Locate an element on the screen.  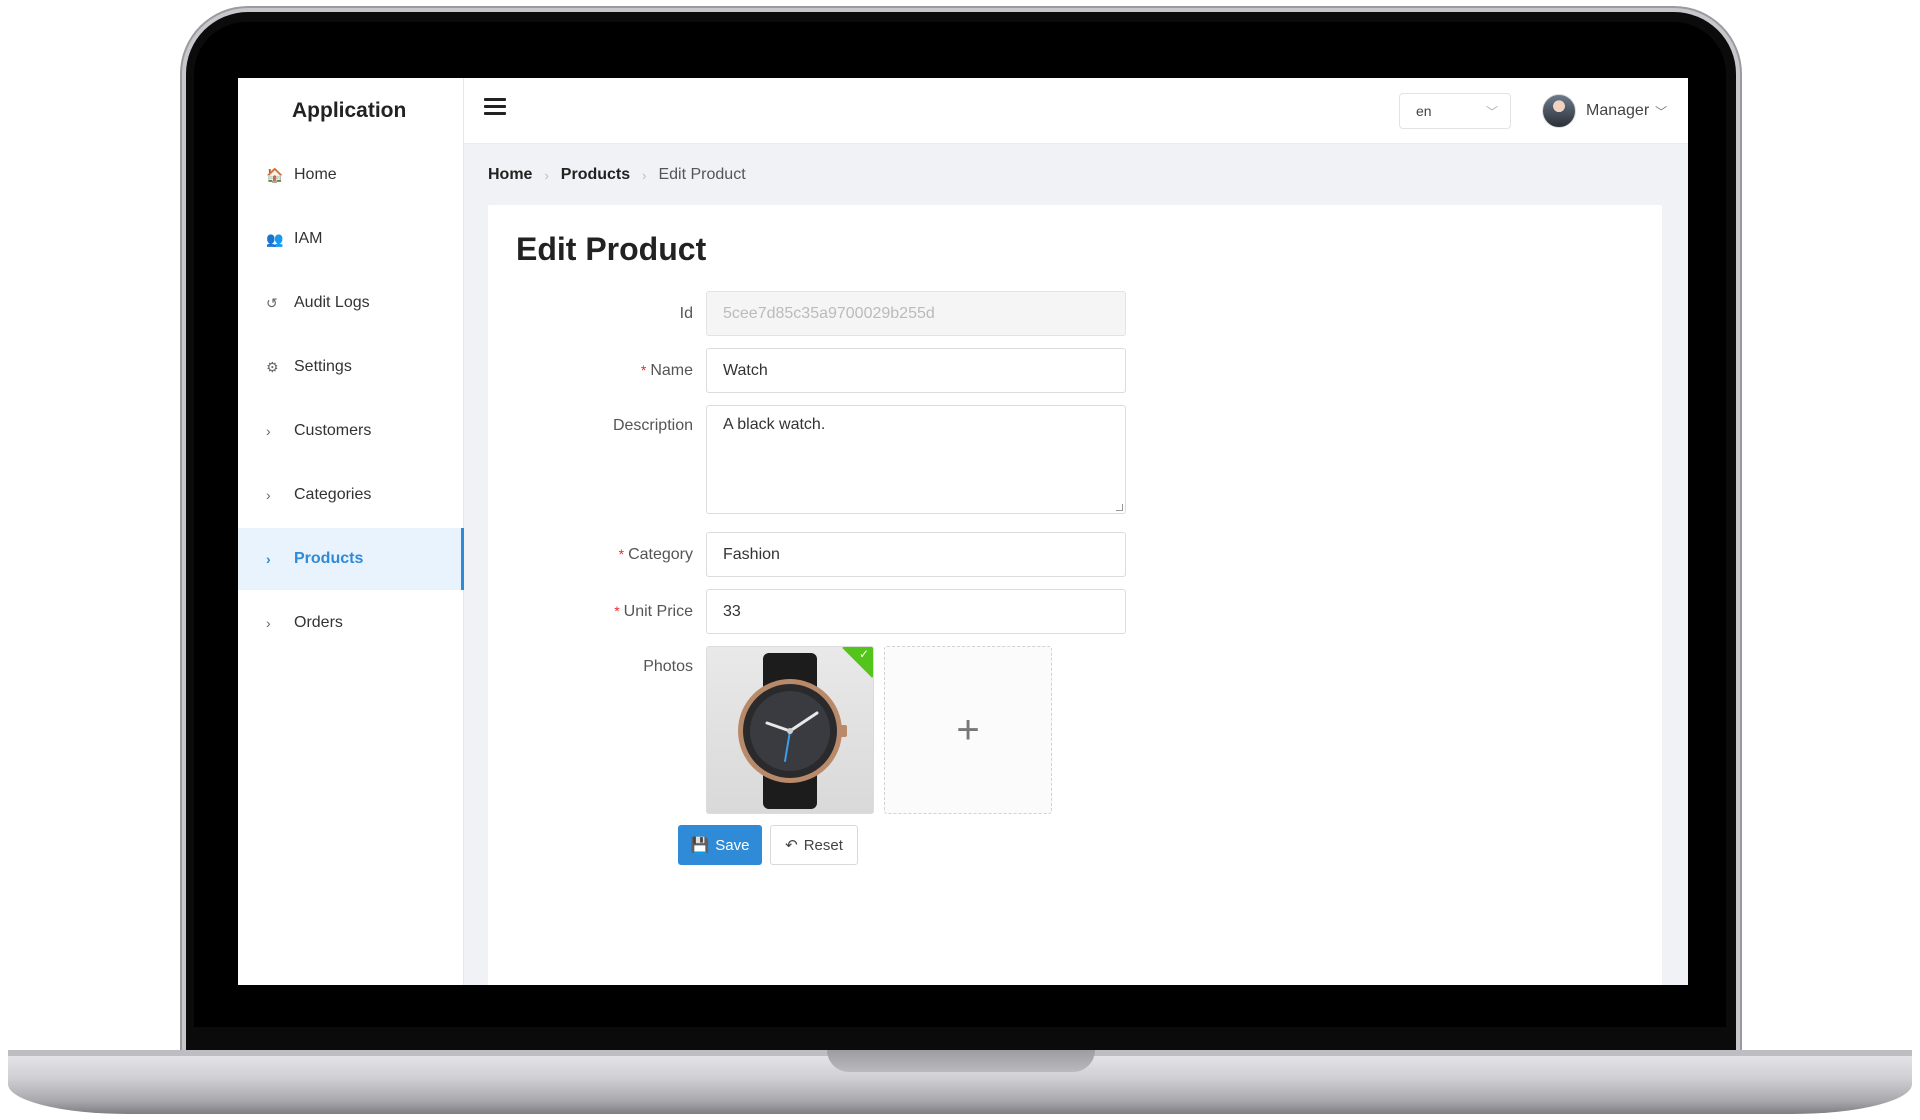
sidebar-item-home: 🏠 Home is located at coordinates (350, 175).